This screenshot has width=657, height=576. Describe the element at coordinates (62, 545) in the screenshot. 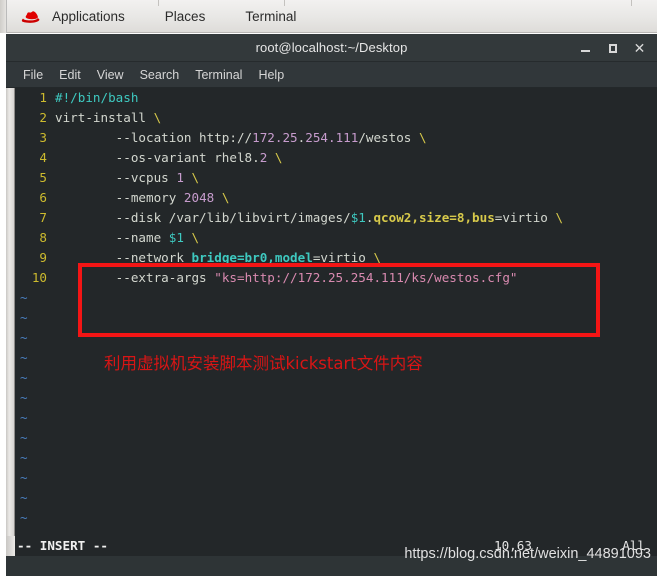

I see `vim-mode-indicator: -- INSERT --` at that location.